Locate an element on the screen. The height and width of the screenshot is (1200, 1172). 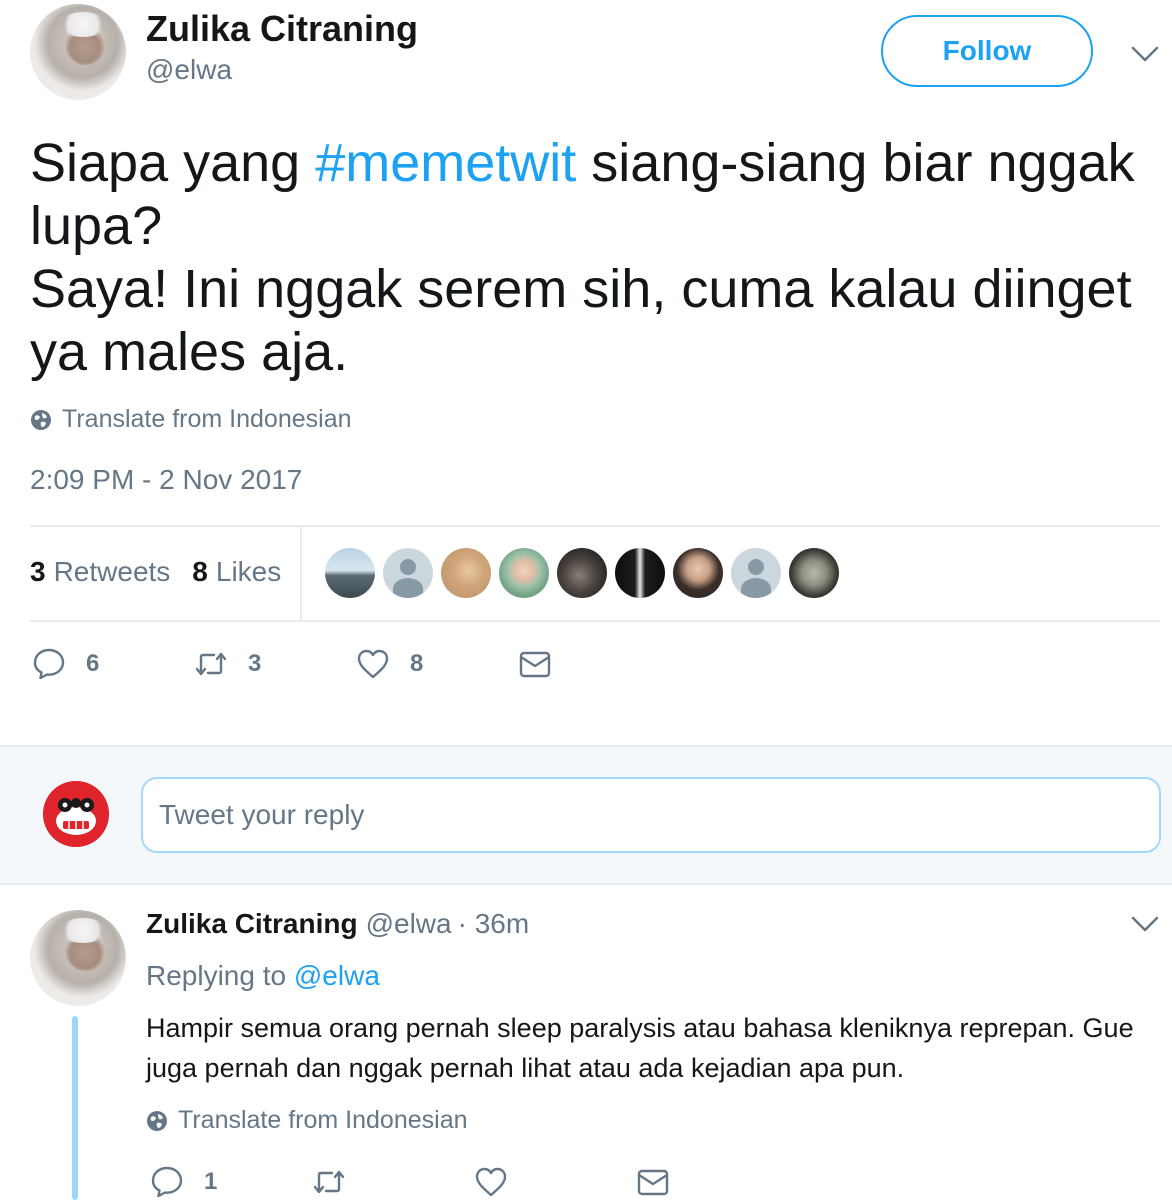
current-user-avatar is located at coordinates (76, 814).